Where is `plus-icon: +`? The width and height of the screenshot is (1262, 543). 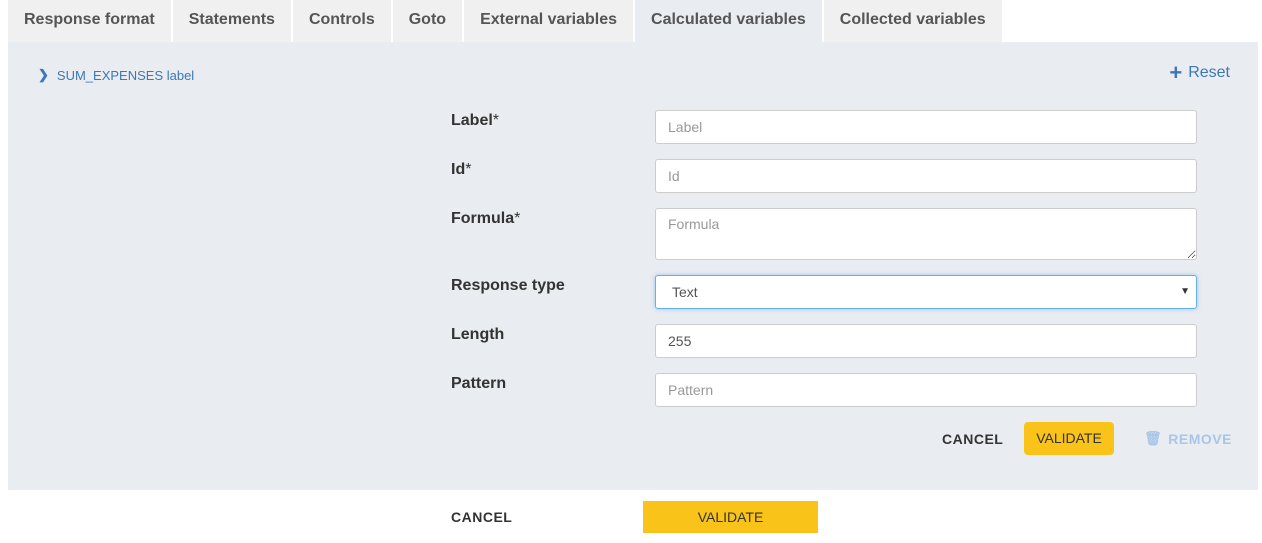
plus-icon: + is located at coordinates (1176, 72).